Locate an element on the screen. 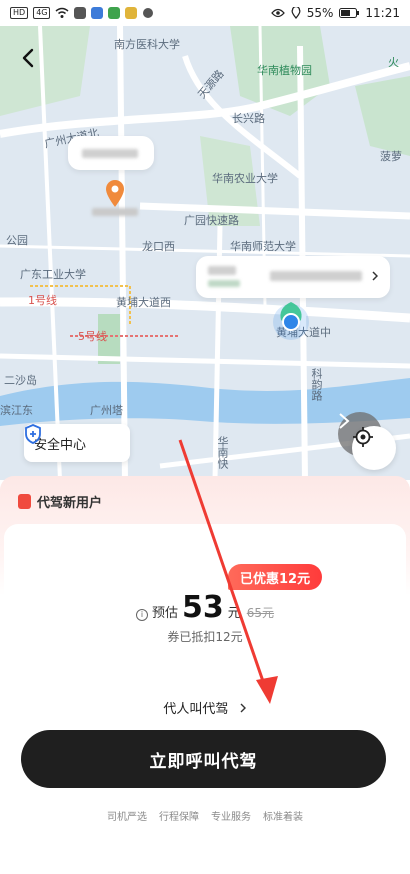  feature-item: 行程保障 is located at coordinates (179, 817).